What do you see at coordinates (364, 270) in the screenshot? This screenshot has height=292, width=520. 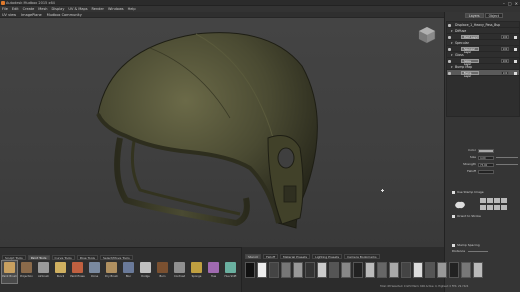 I see `stencil-list` at bounding box center [364, 270].